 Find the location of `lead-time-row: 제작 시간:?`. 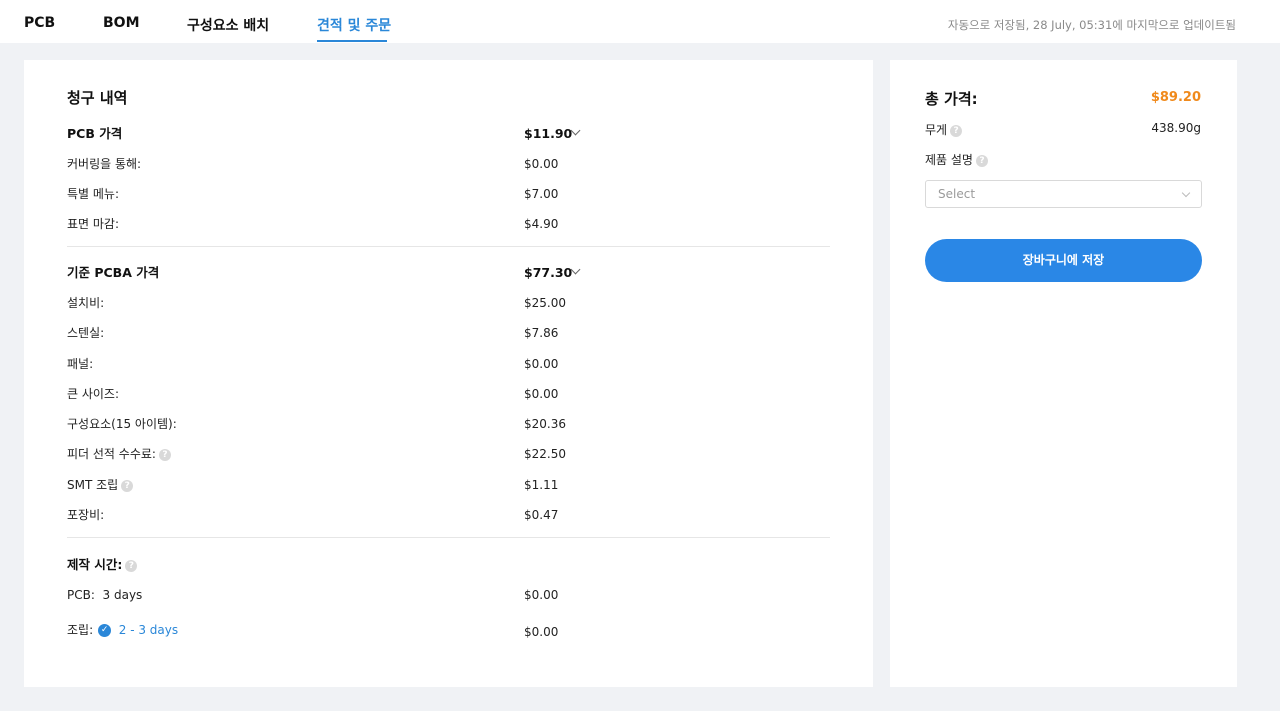

lead-time-row: 제작 시간:? is located at coordinates (102, 565).